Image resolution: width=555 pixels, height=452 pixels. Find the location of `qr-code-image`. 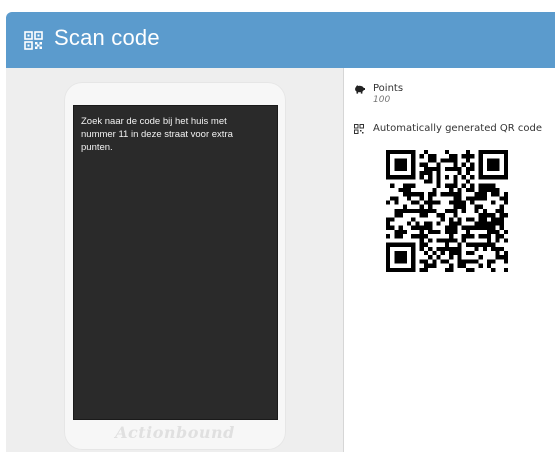

qr-code-image is located at coordinates (447, 211).